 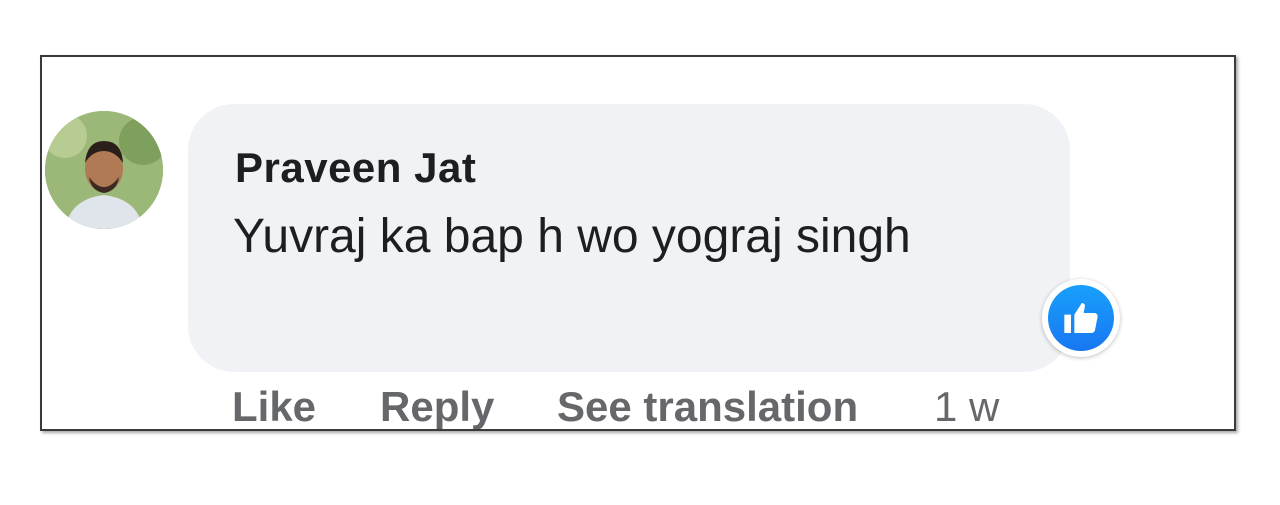 What do you see at coordinates (707, 406) in the screenshot?
I see `see-translation-link: See translation` at bounding box center [707, 406].